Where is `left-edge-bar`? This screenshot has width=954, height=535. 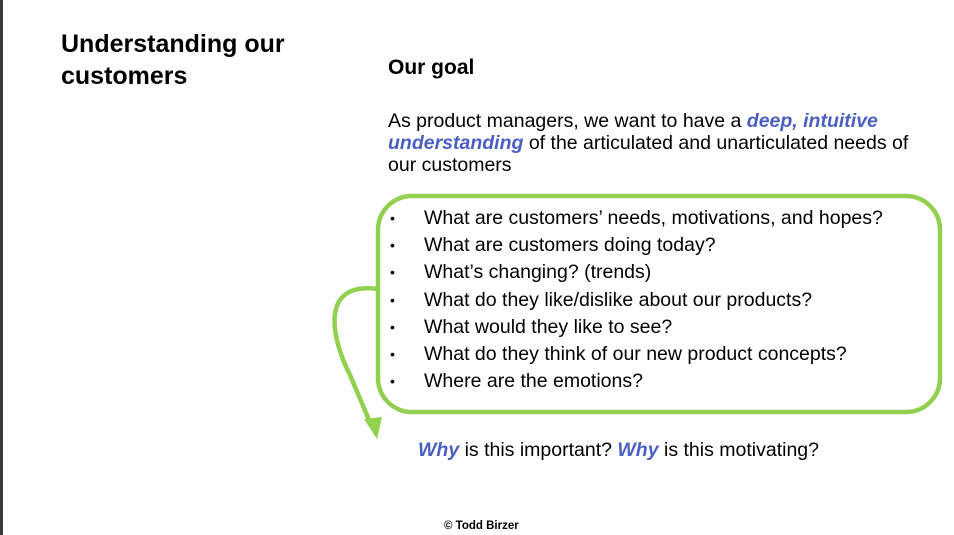
left-edge-bar is located at coordinates (1, 267).